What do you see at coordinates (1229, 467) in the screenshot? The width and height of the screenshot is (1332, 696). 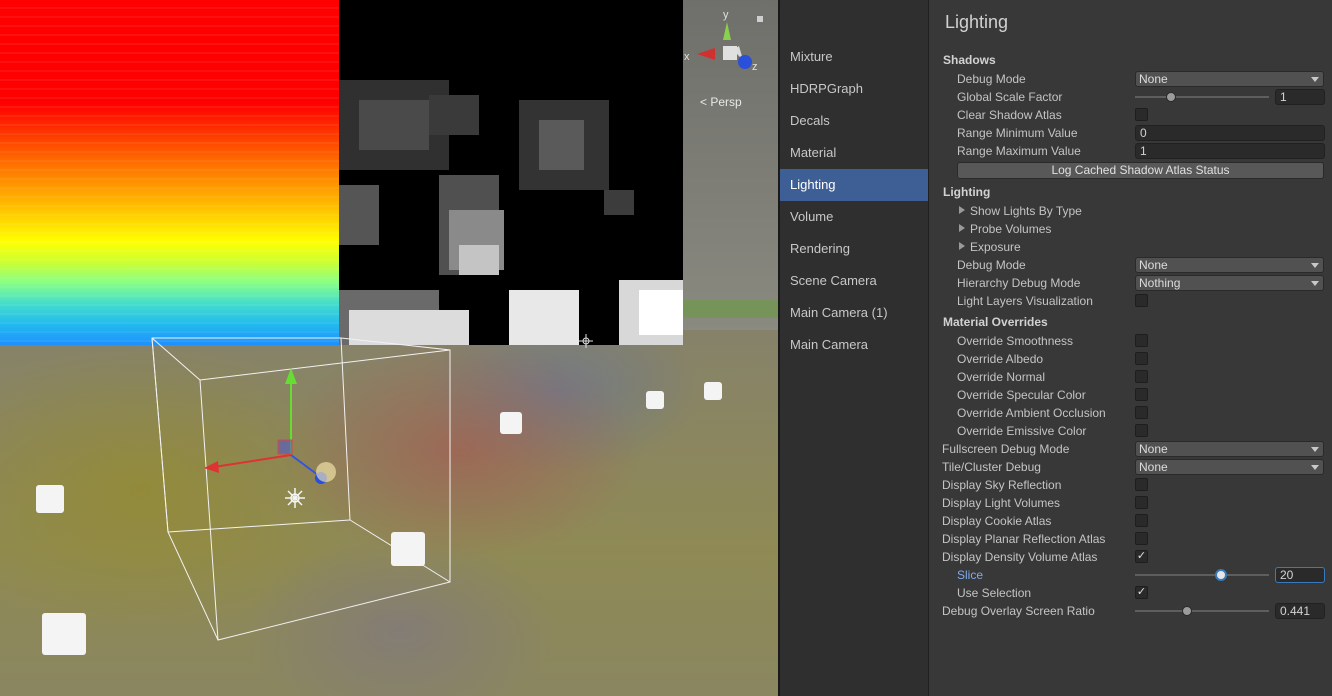 I see `tile-cluster-debug-dropdown: None` at bounding box center [1229, 467].